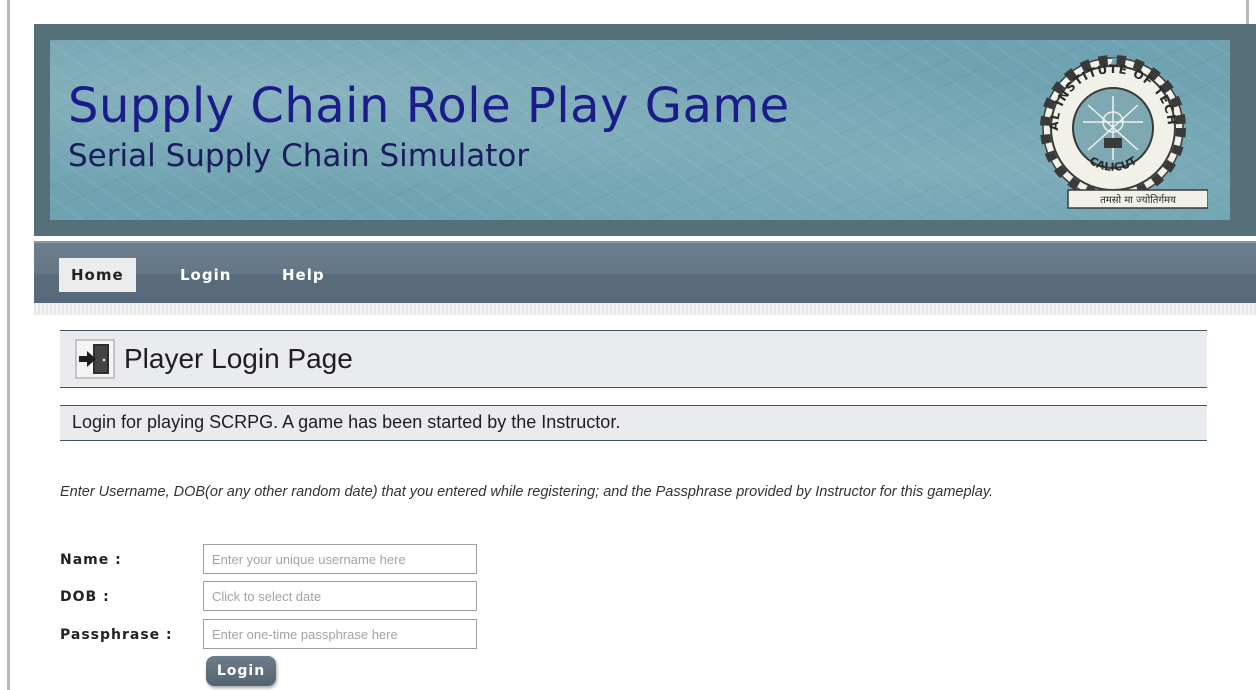 The width and height of the screenshot is (1256, 690). I want to click on nav-home: Home, so click(97, 275).